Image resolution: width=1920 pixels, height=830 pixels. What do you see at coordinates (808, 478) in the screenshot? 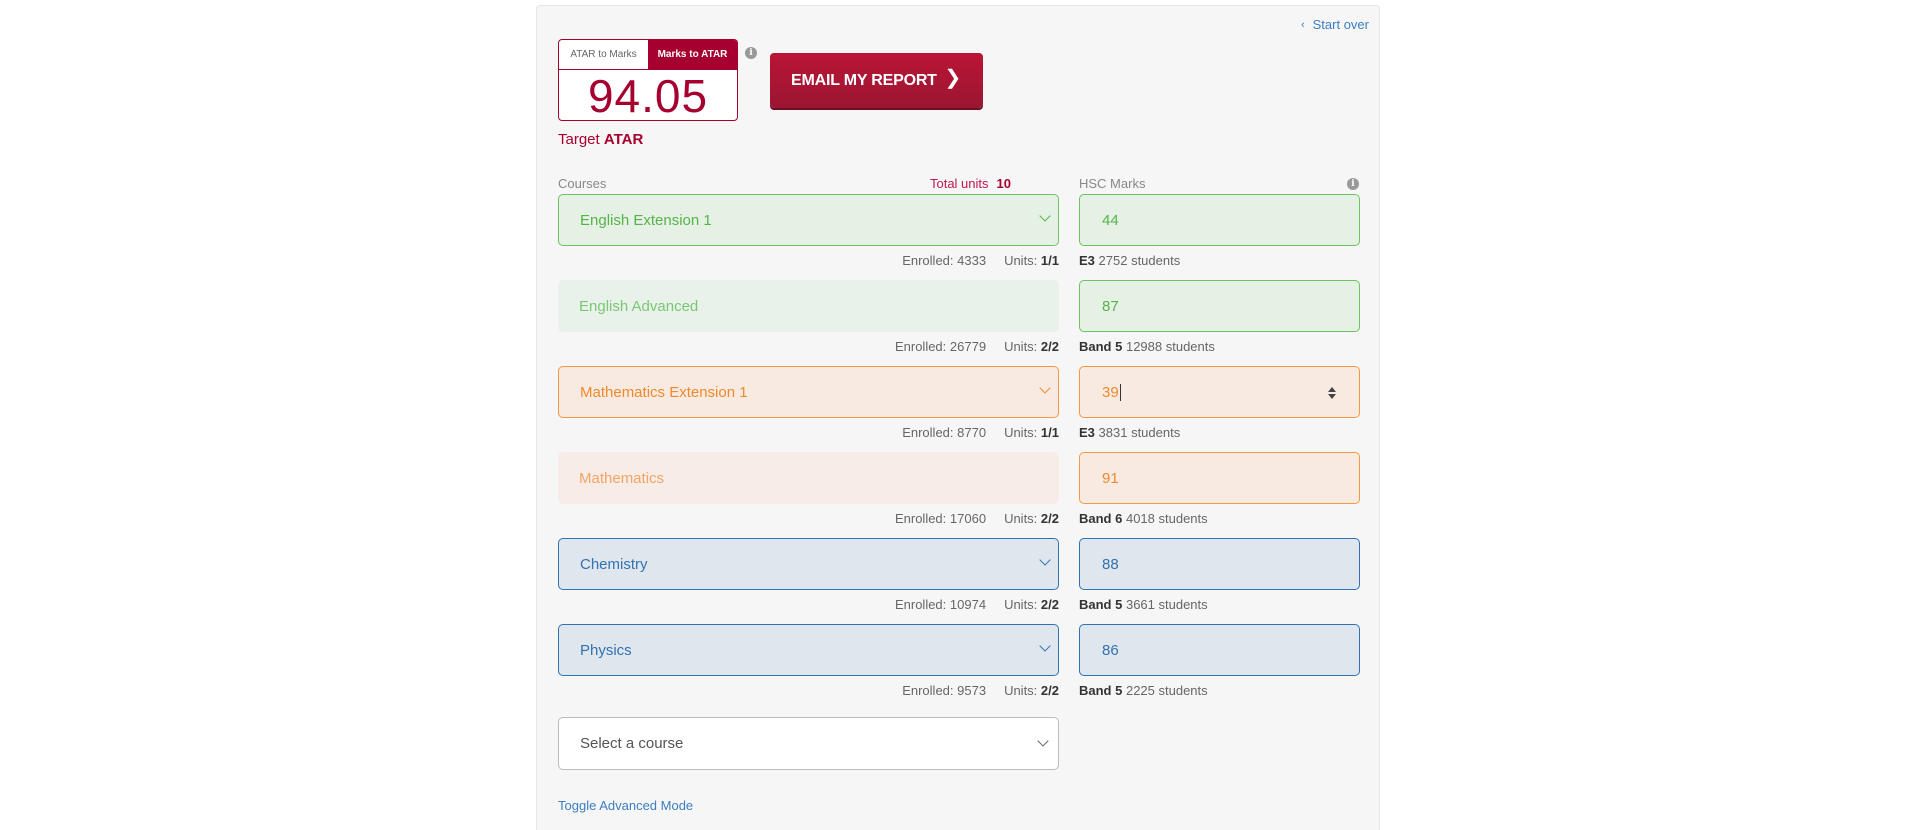
I see `course-select: Mathematics` at bounding box center [808, 478].